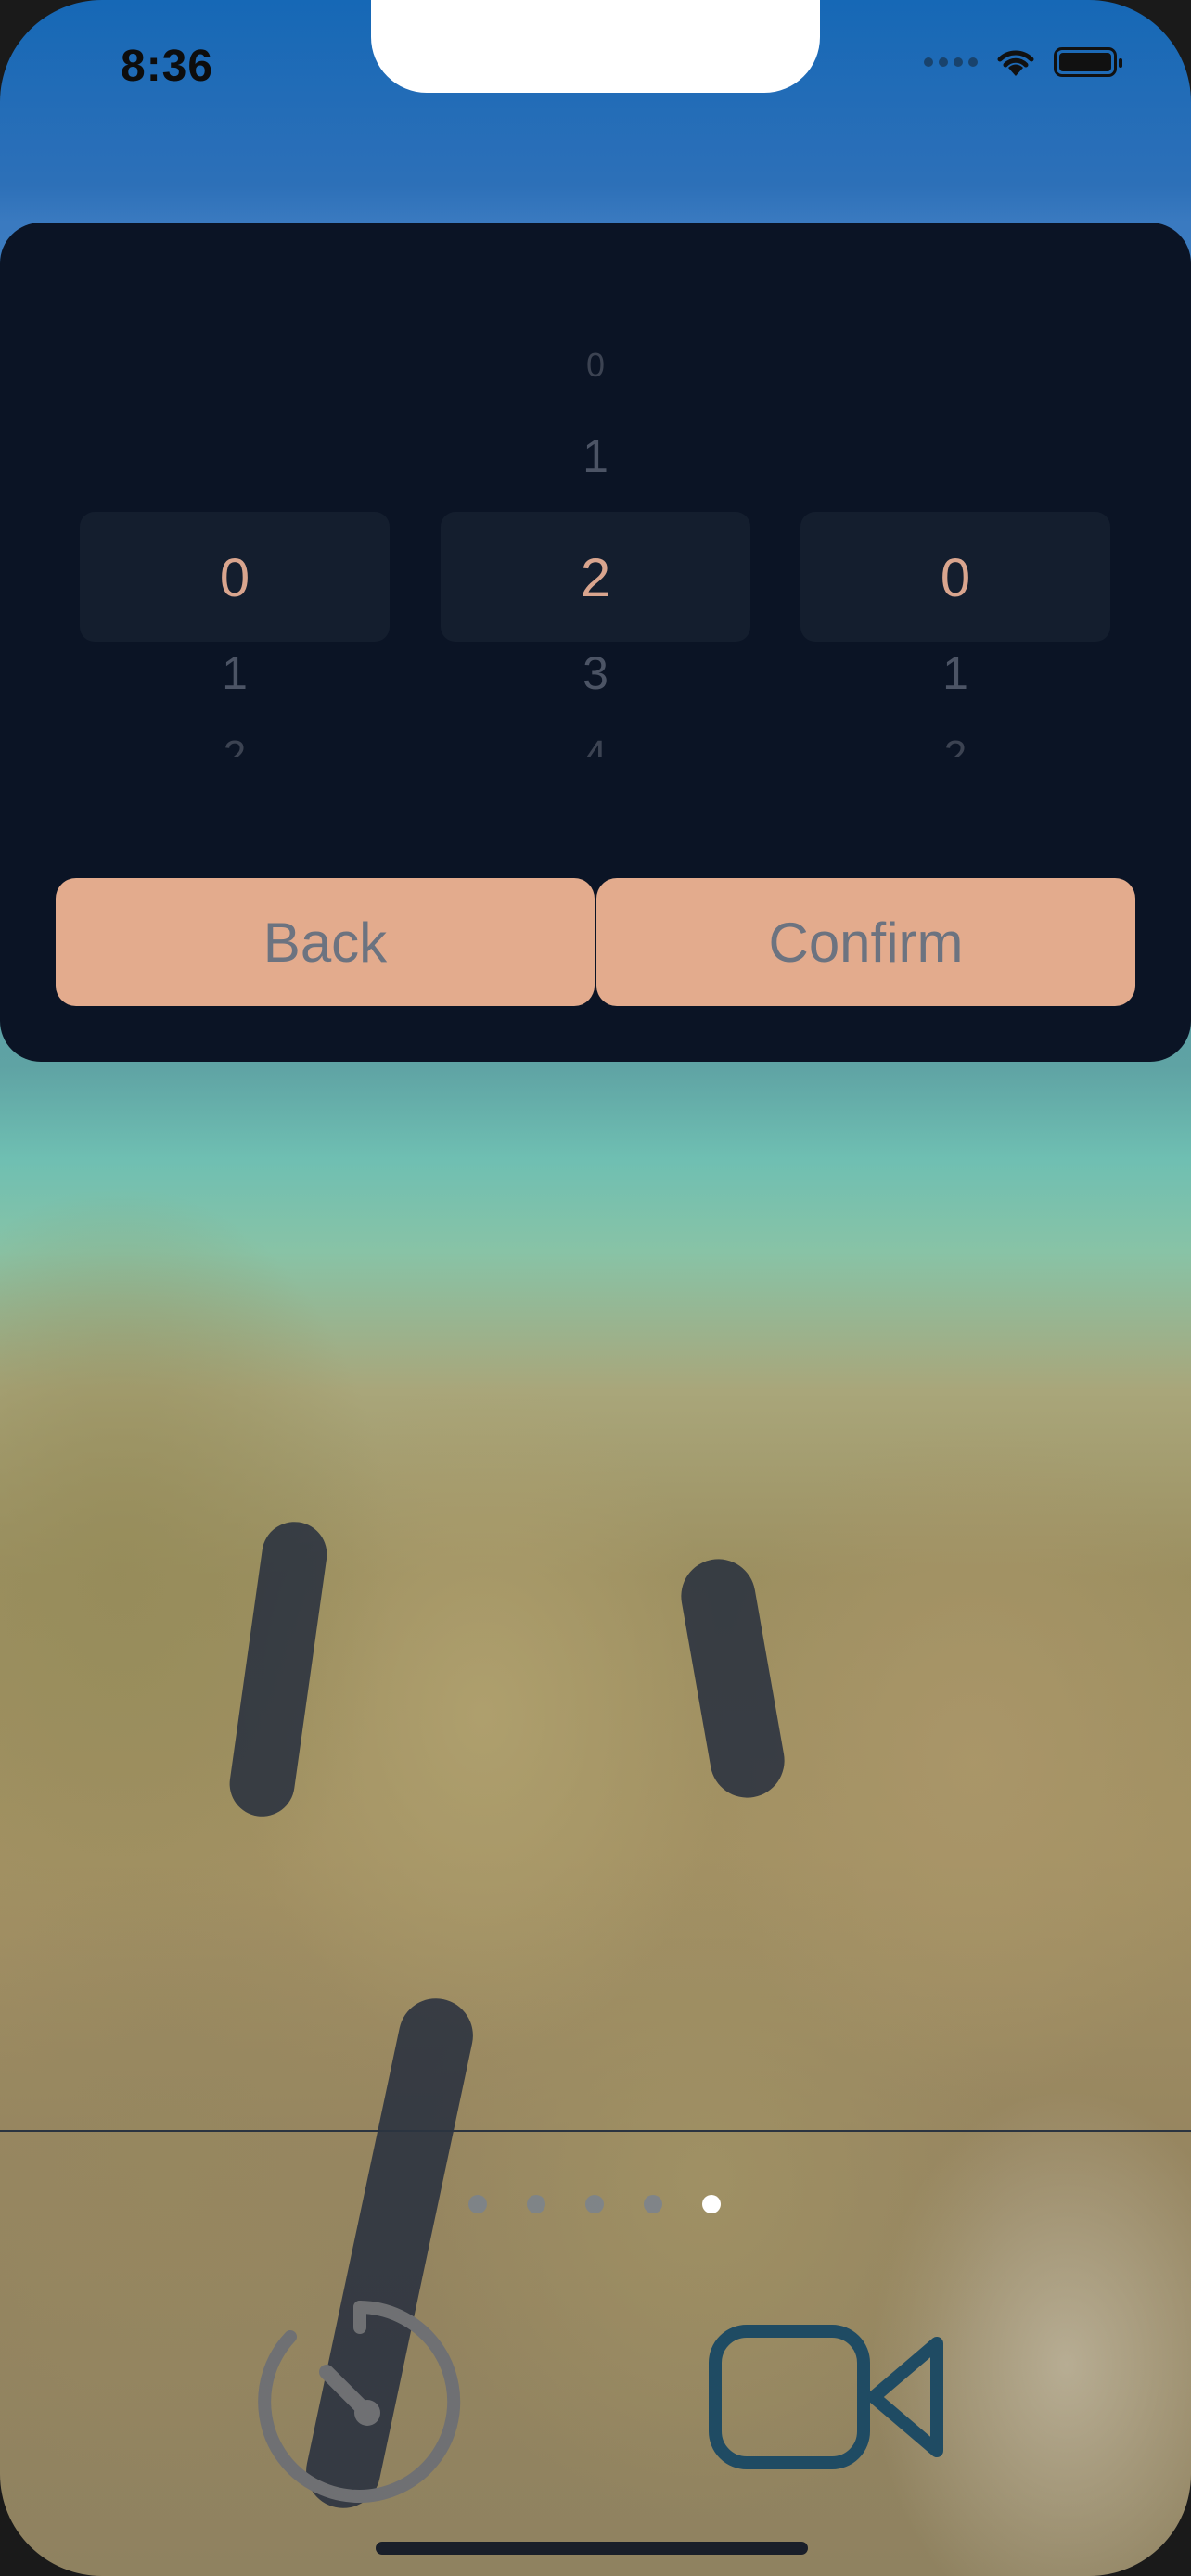 Image resolution: width=1191 pixels, height=2576 pixels. What do you see at coordinates (595, 673) in the screenshot?
I see `picker-option: 3` at bounding box center [595, 673].